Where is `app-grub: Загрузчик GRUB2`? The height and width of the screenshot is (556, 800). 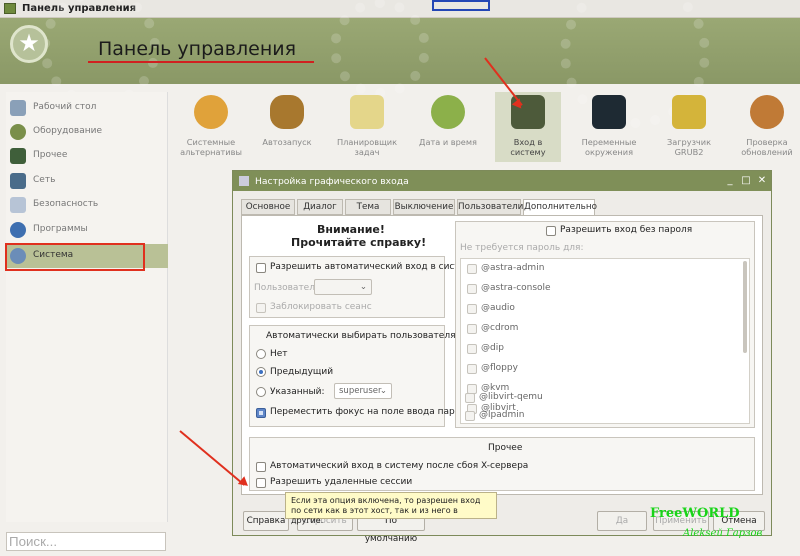 app-grub: Загрузчик GRUB2 is located at coordinates (689, 127).